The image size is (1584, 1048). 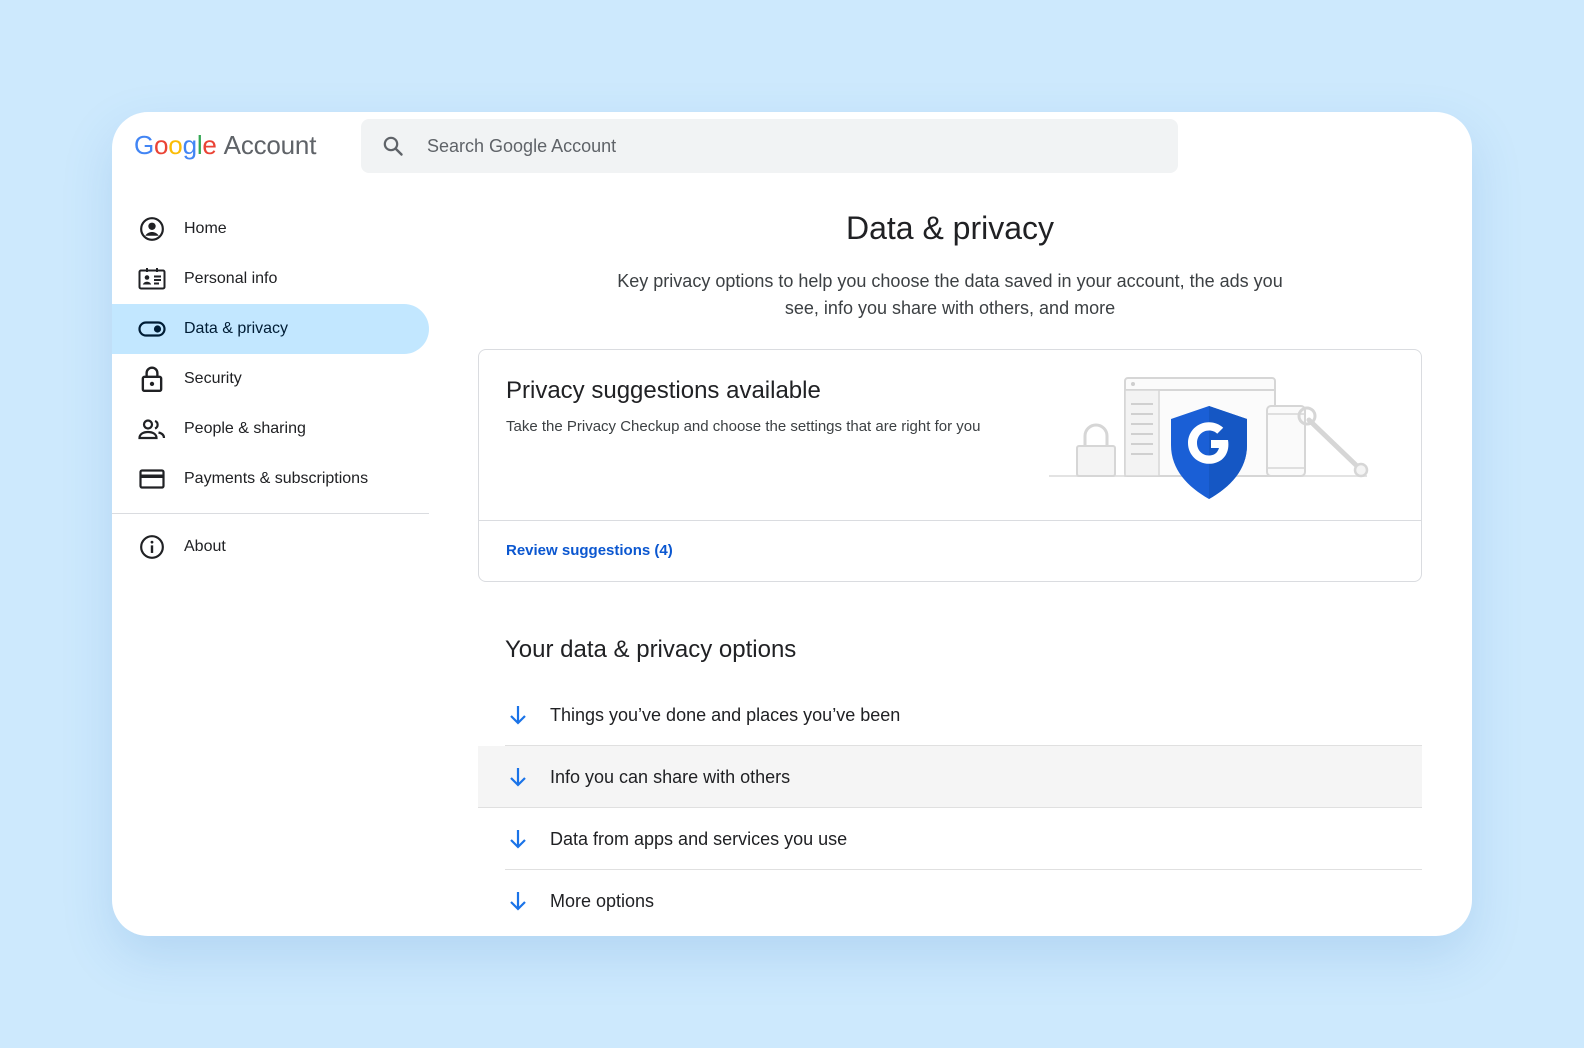 I want to click on toggle-icon, so click(x=152, y=329).